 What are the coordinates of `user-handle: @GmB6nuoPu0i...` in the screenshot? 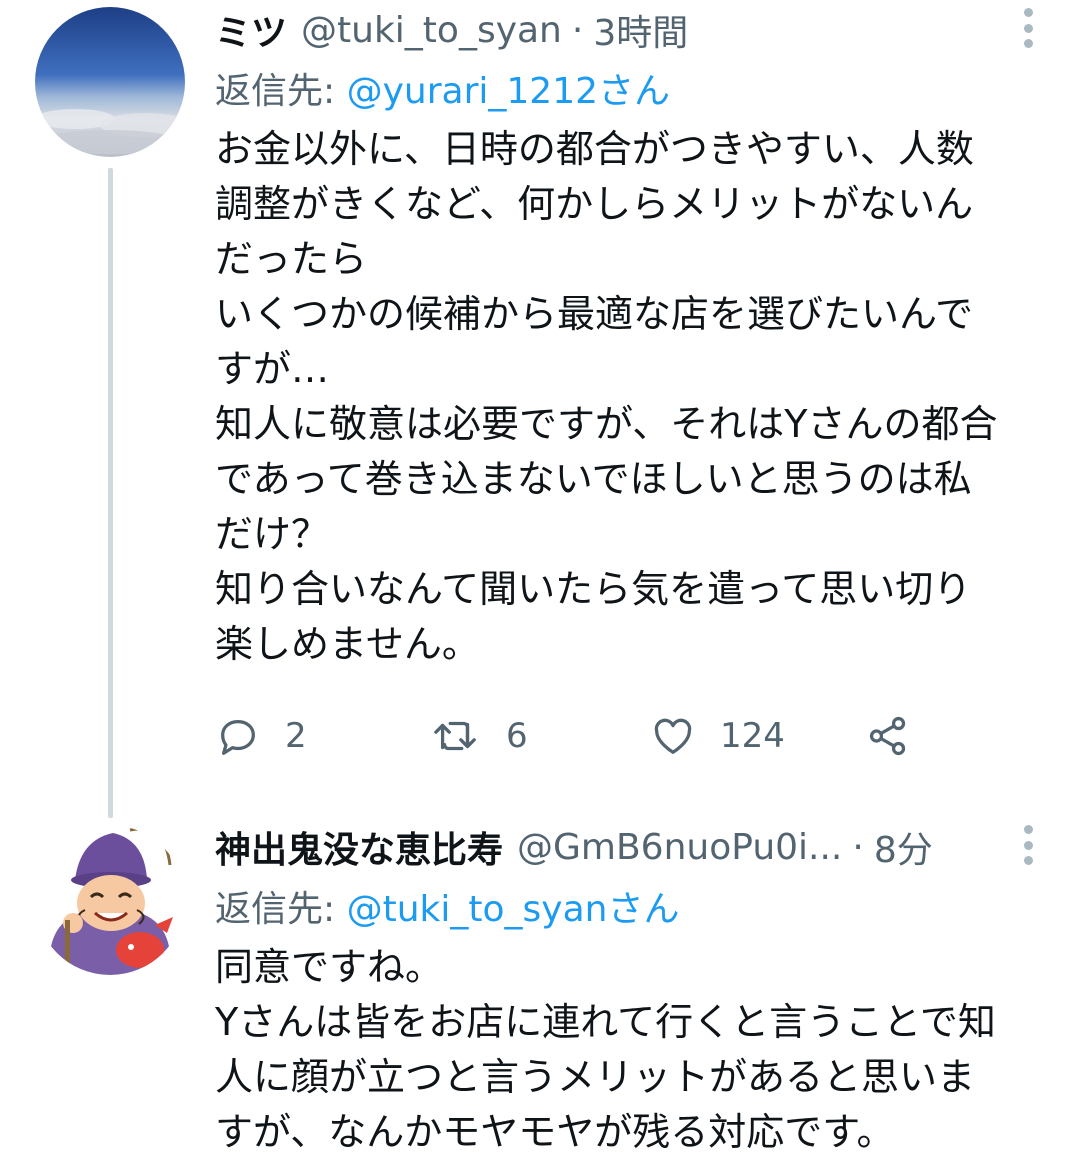 It's located at (679, 847).